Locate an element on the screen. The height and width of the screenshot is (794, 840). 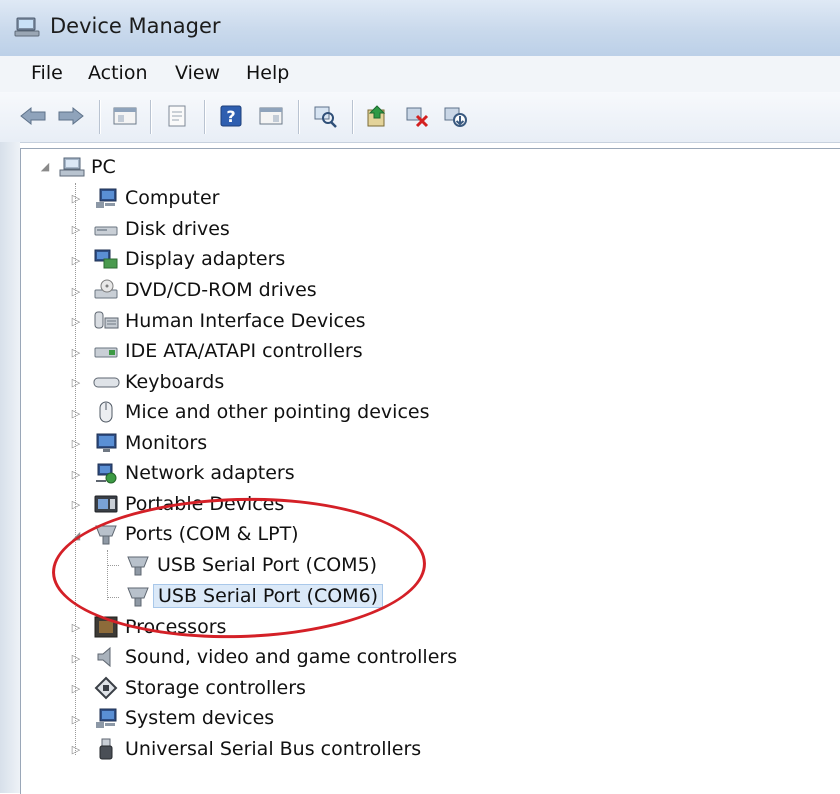
ide-controller-icon is located at coordinates (106, 351).